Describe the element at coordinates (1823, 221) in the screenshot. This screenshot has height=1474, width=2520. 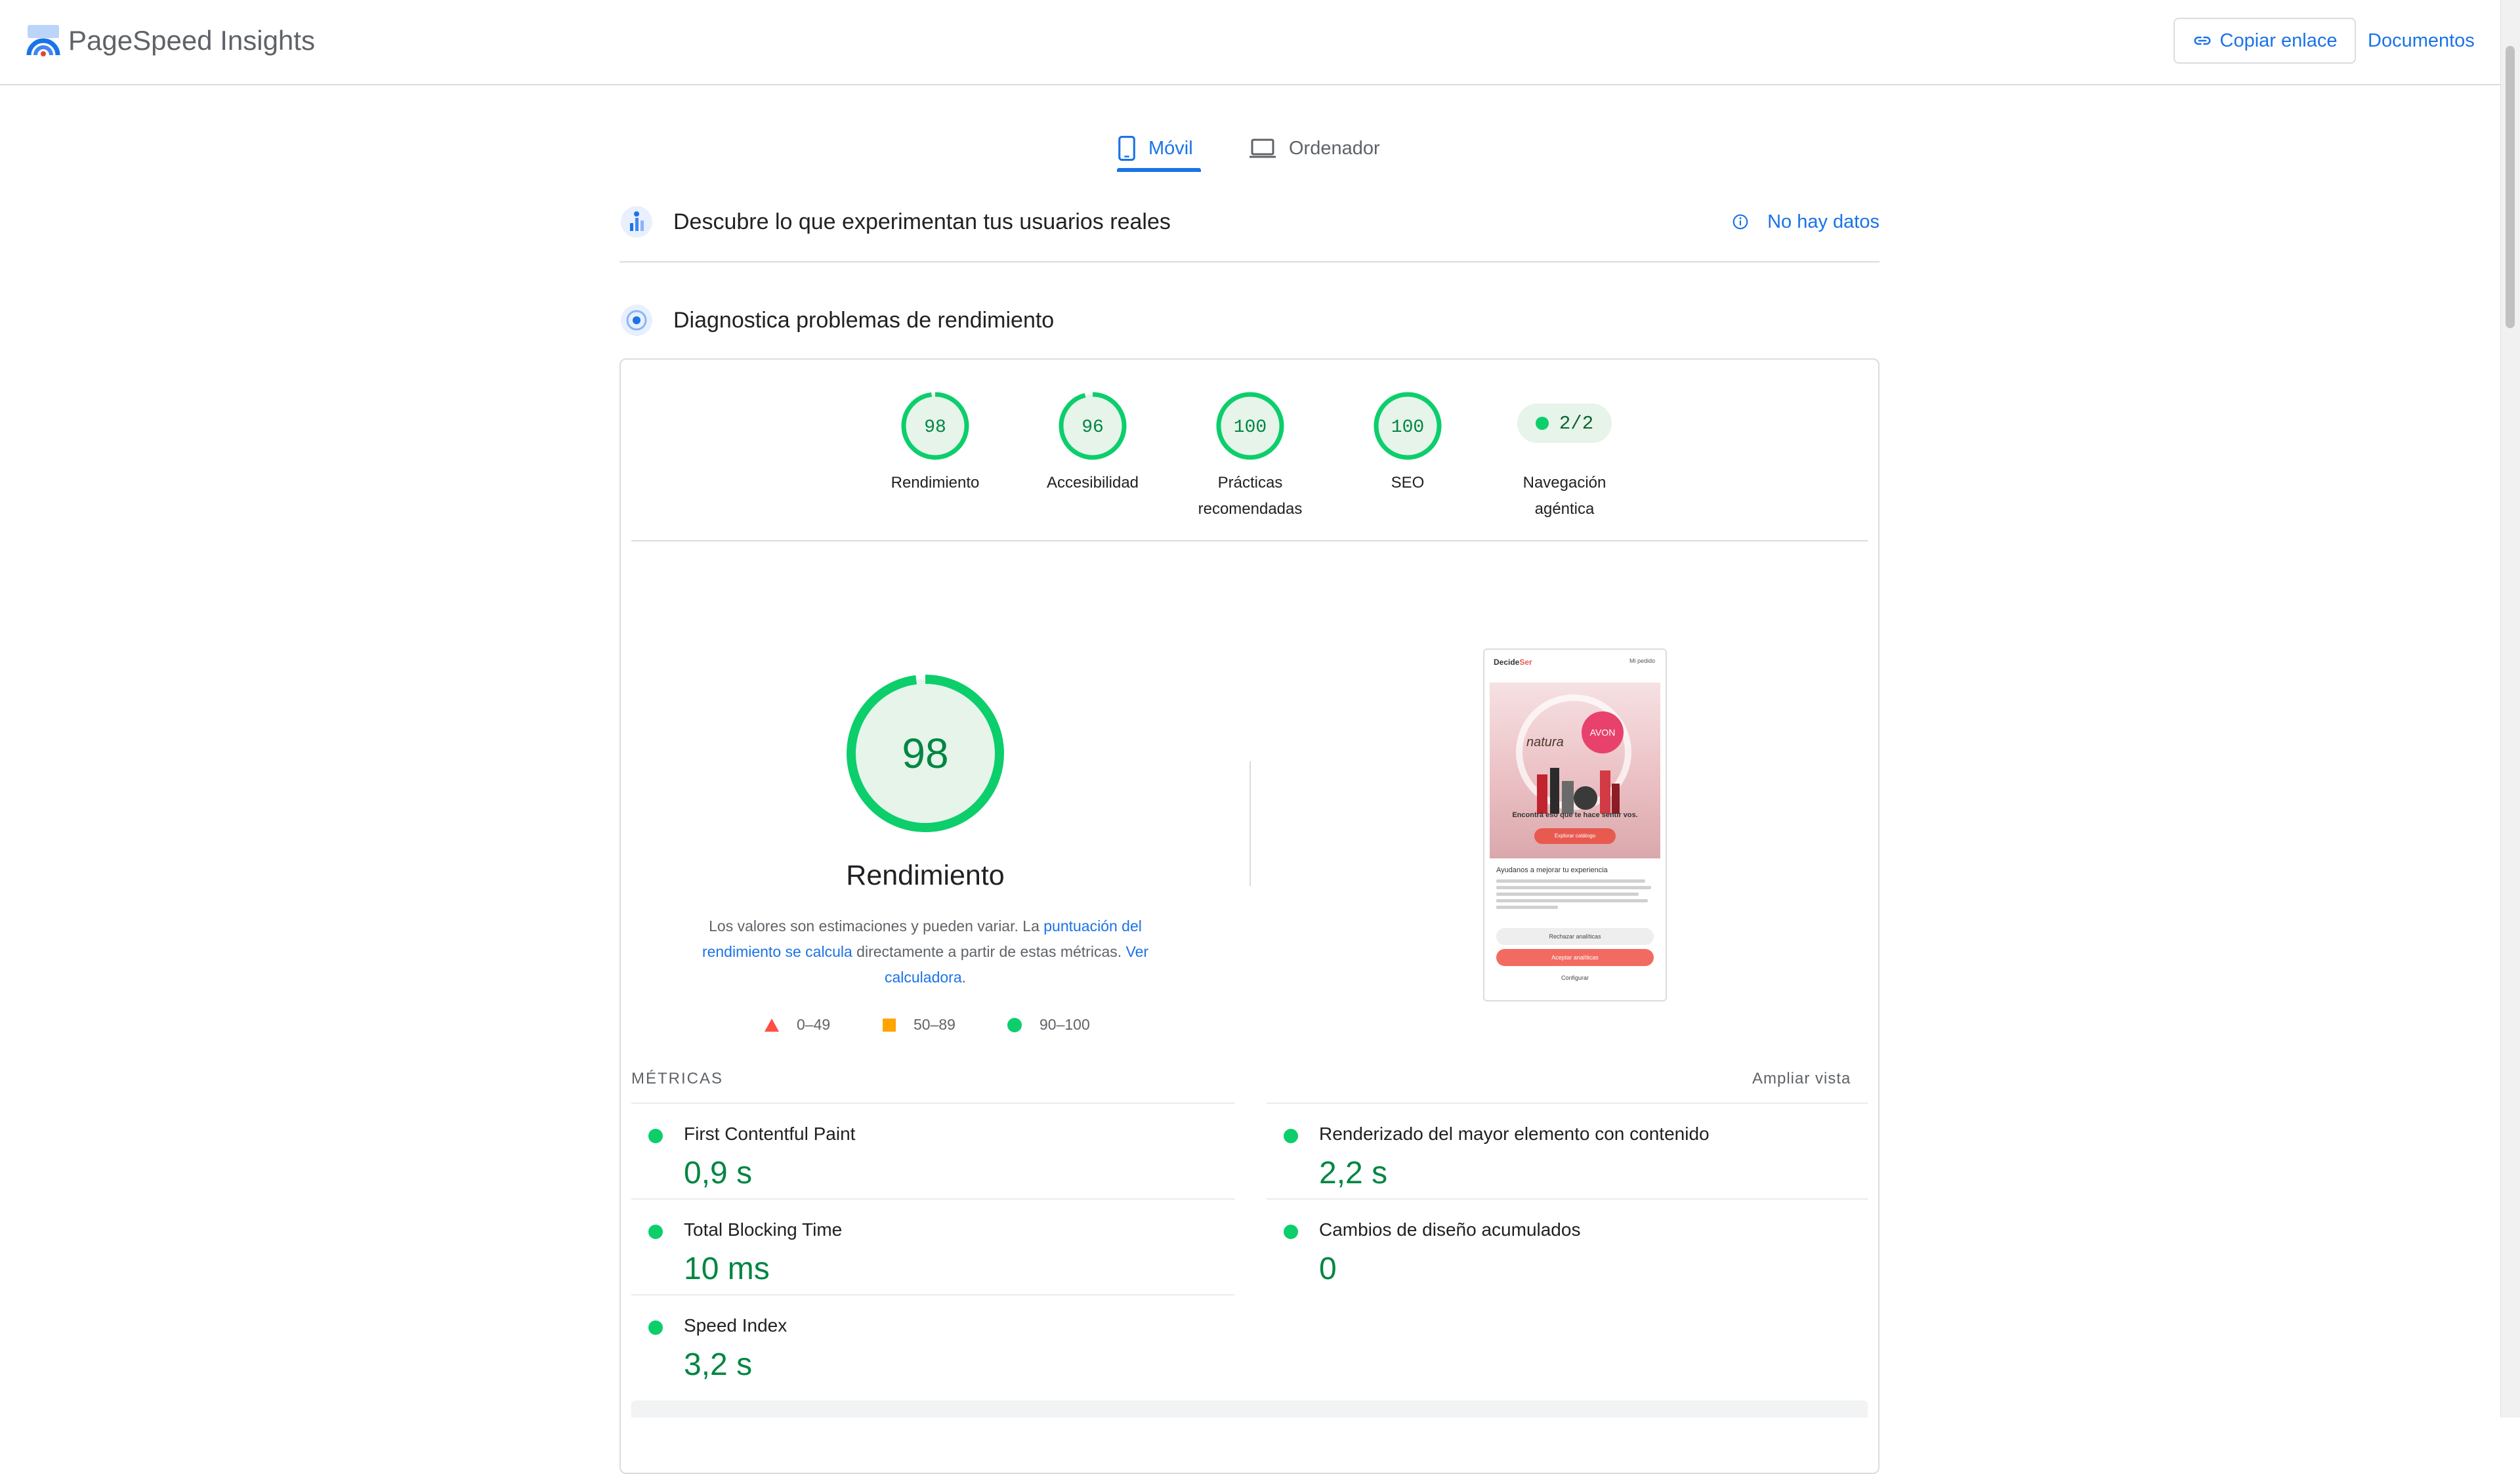
I see `no-data-label: No hay datos` at that location.